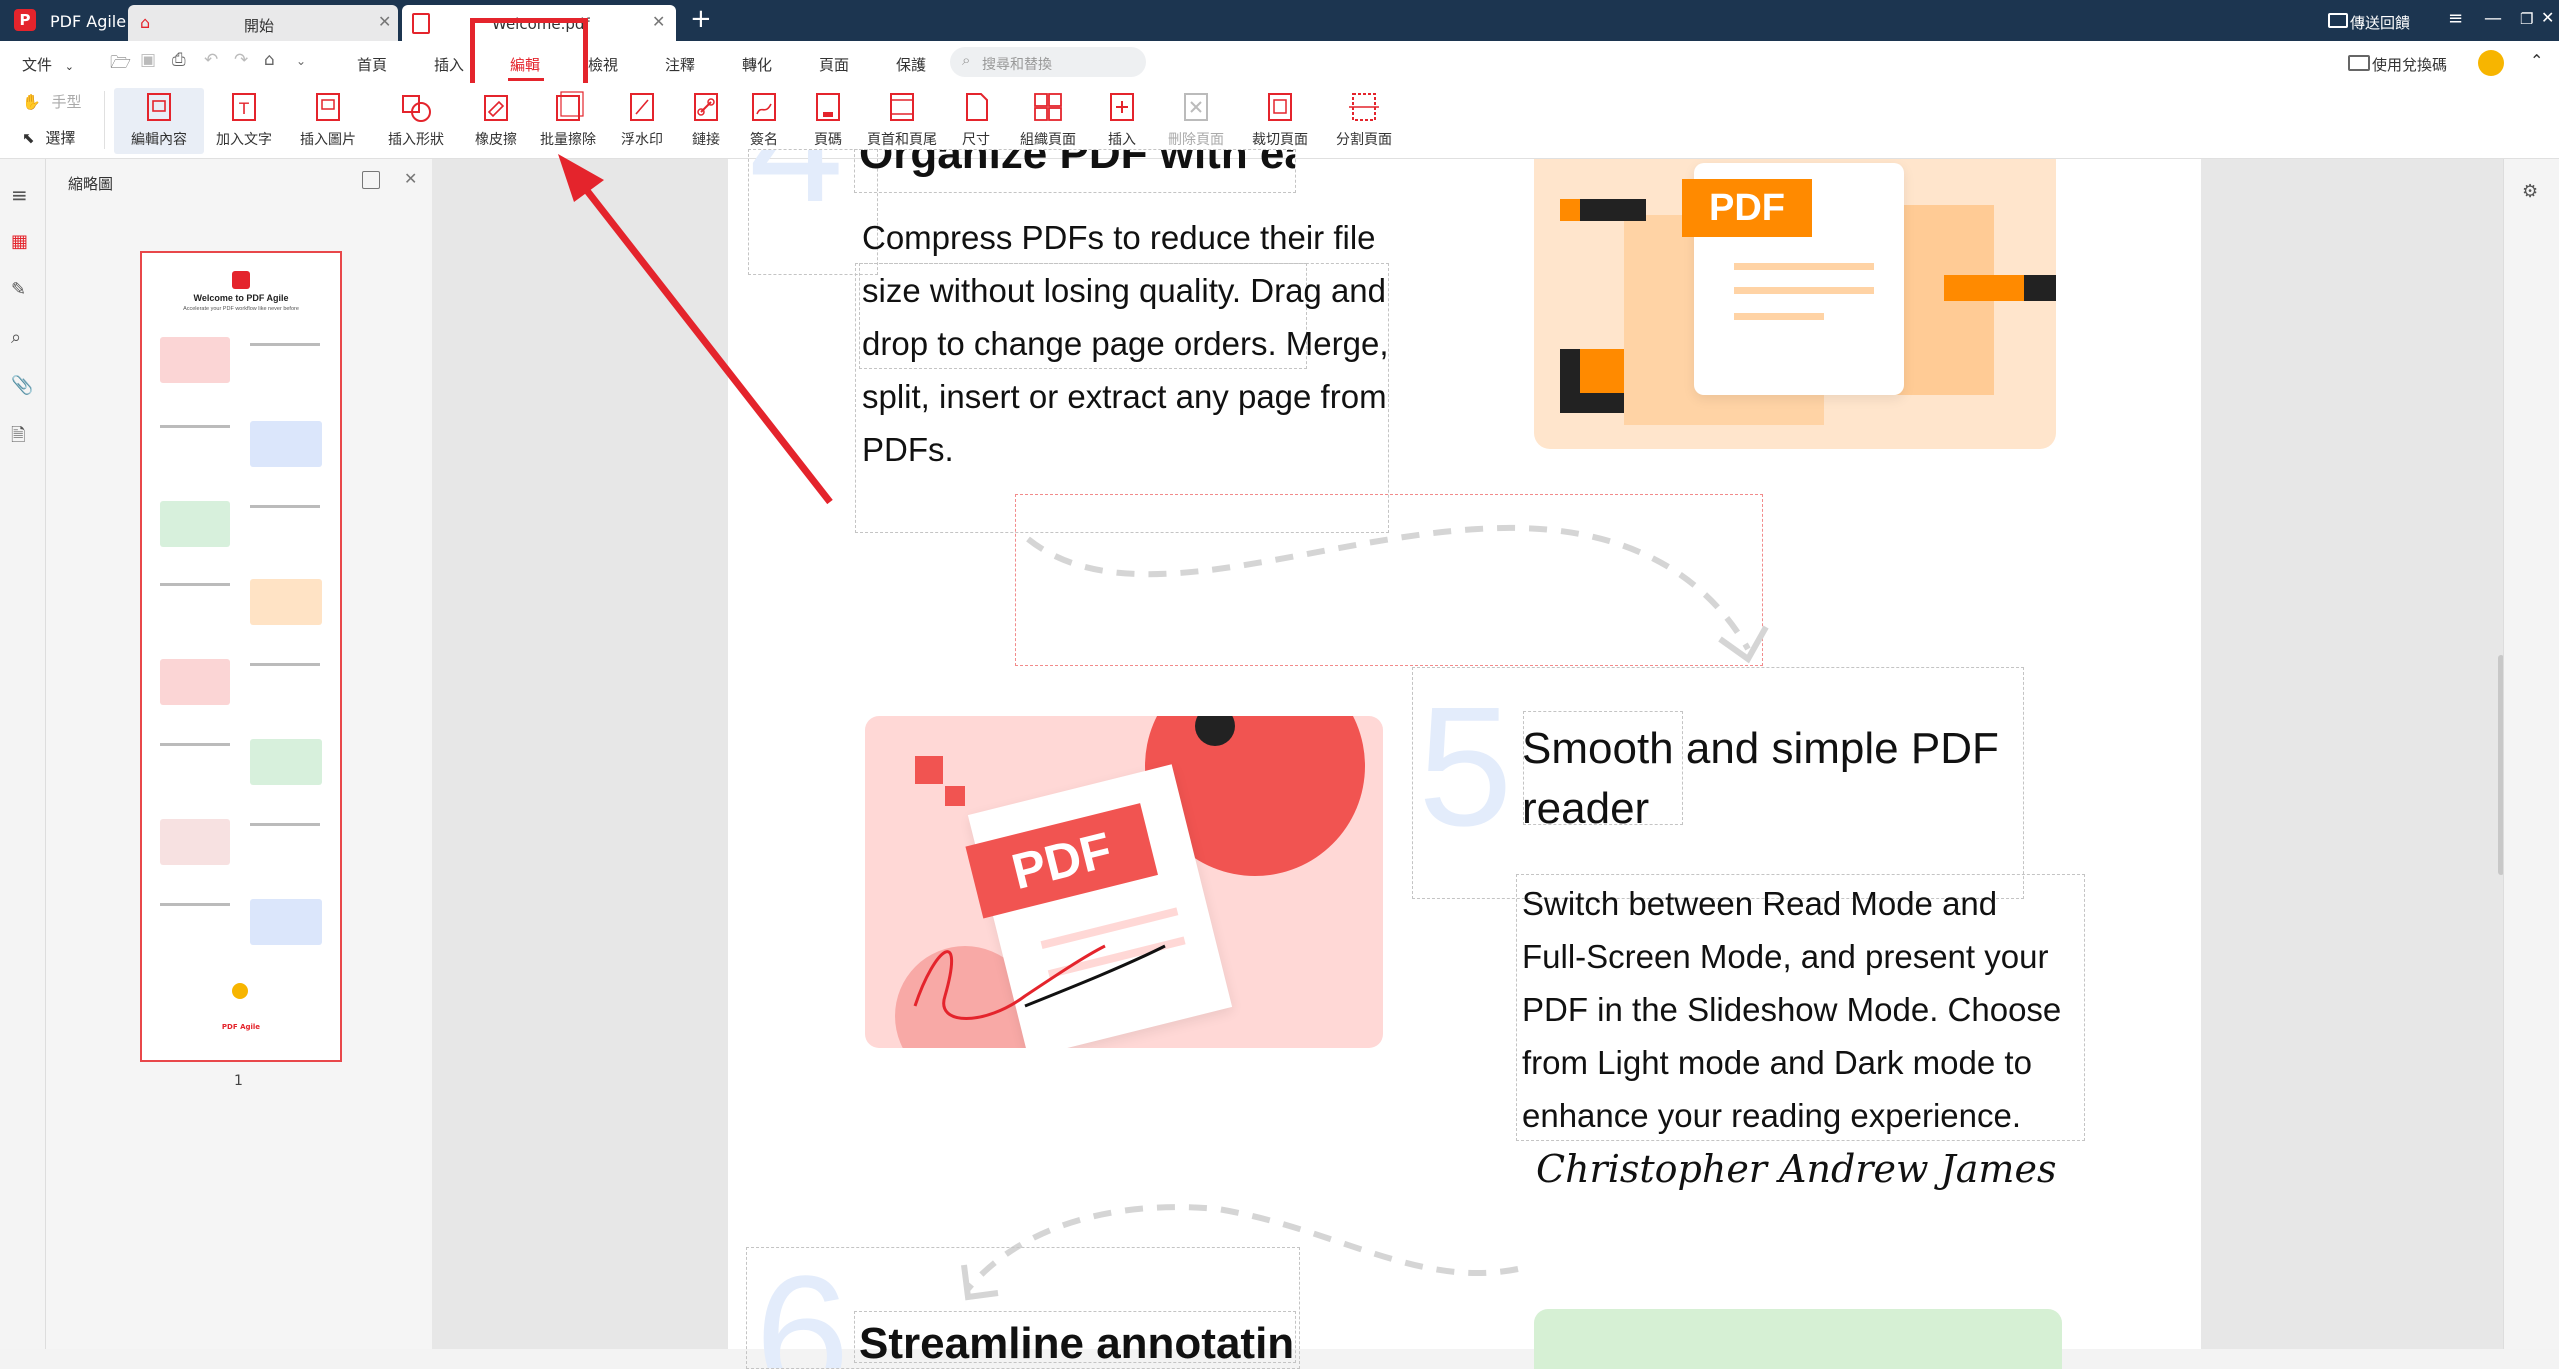 The image size is (2559, 1369). Describe the element at coordinates (764, 107) in the screenshot. I see `signature-icon` at that location.